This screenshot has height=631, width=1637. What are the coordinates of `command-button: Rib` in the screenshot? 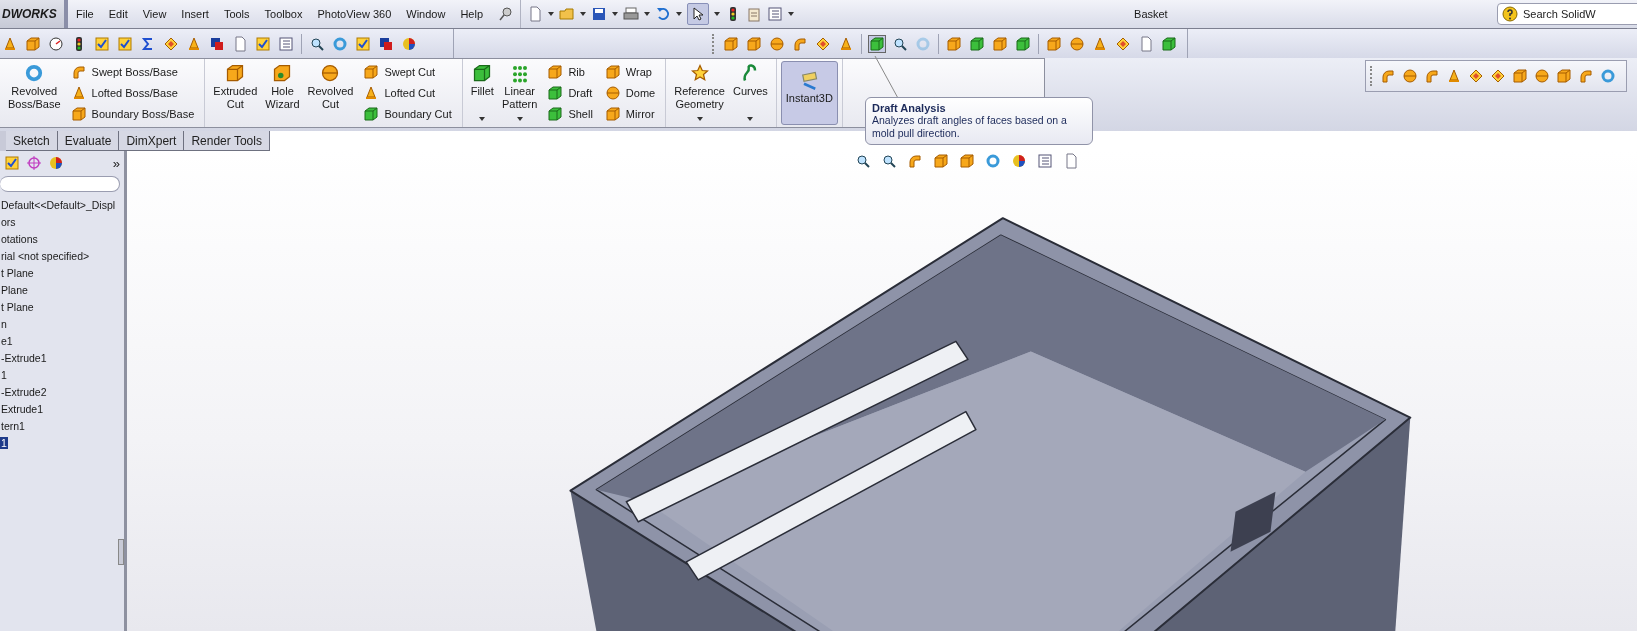 It's located at (570, 71).